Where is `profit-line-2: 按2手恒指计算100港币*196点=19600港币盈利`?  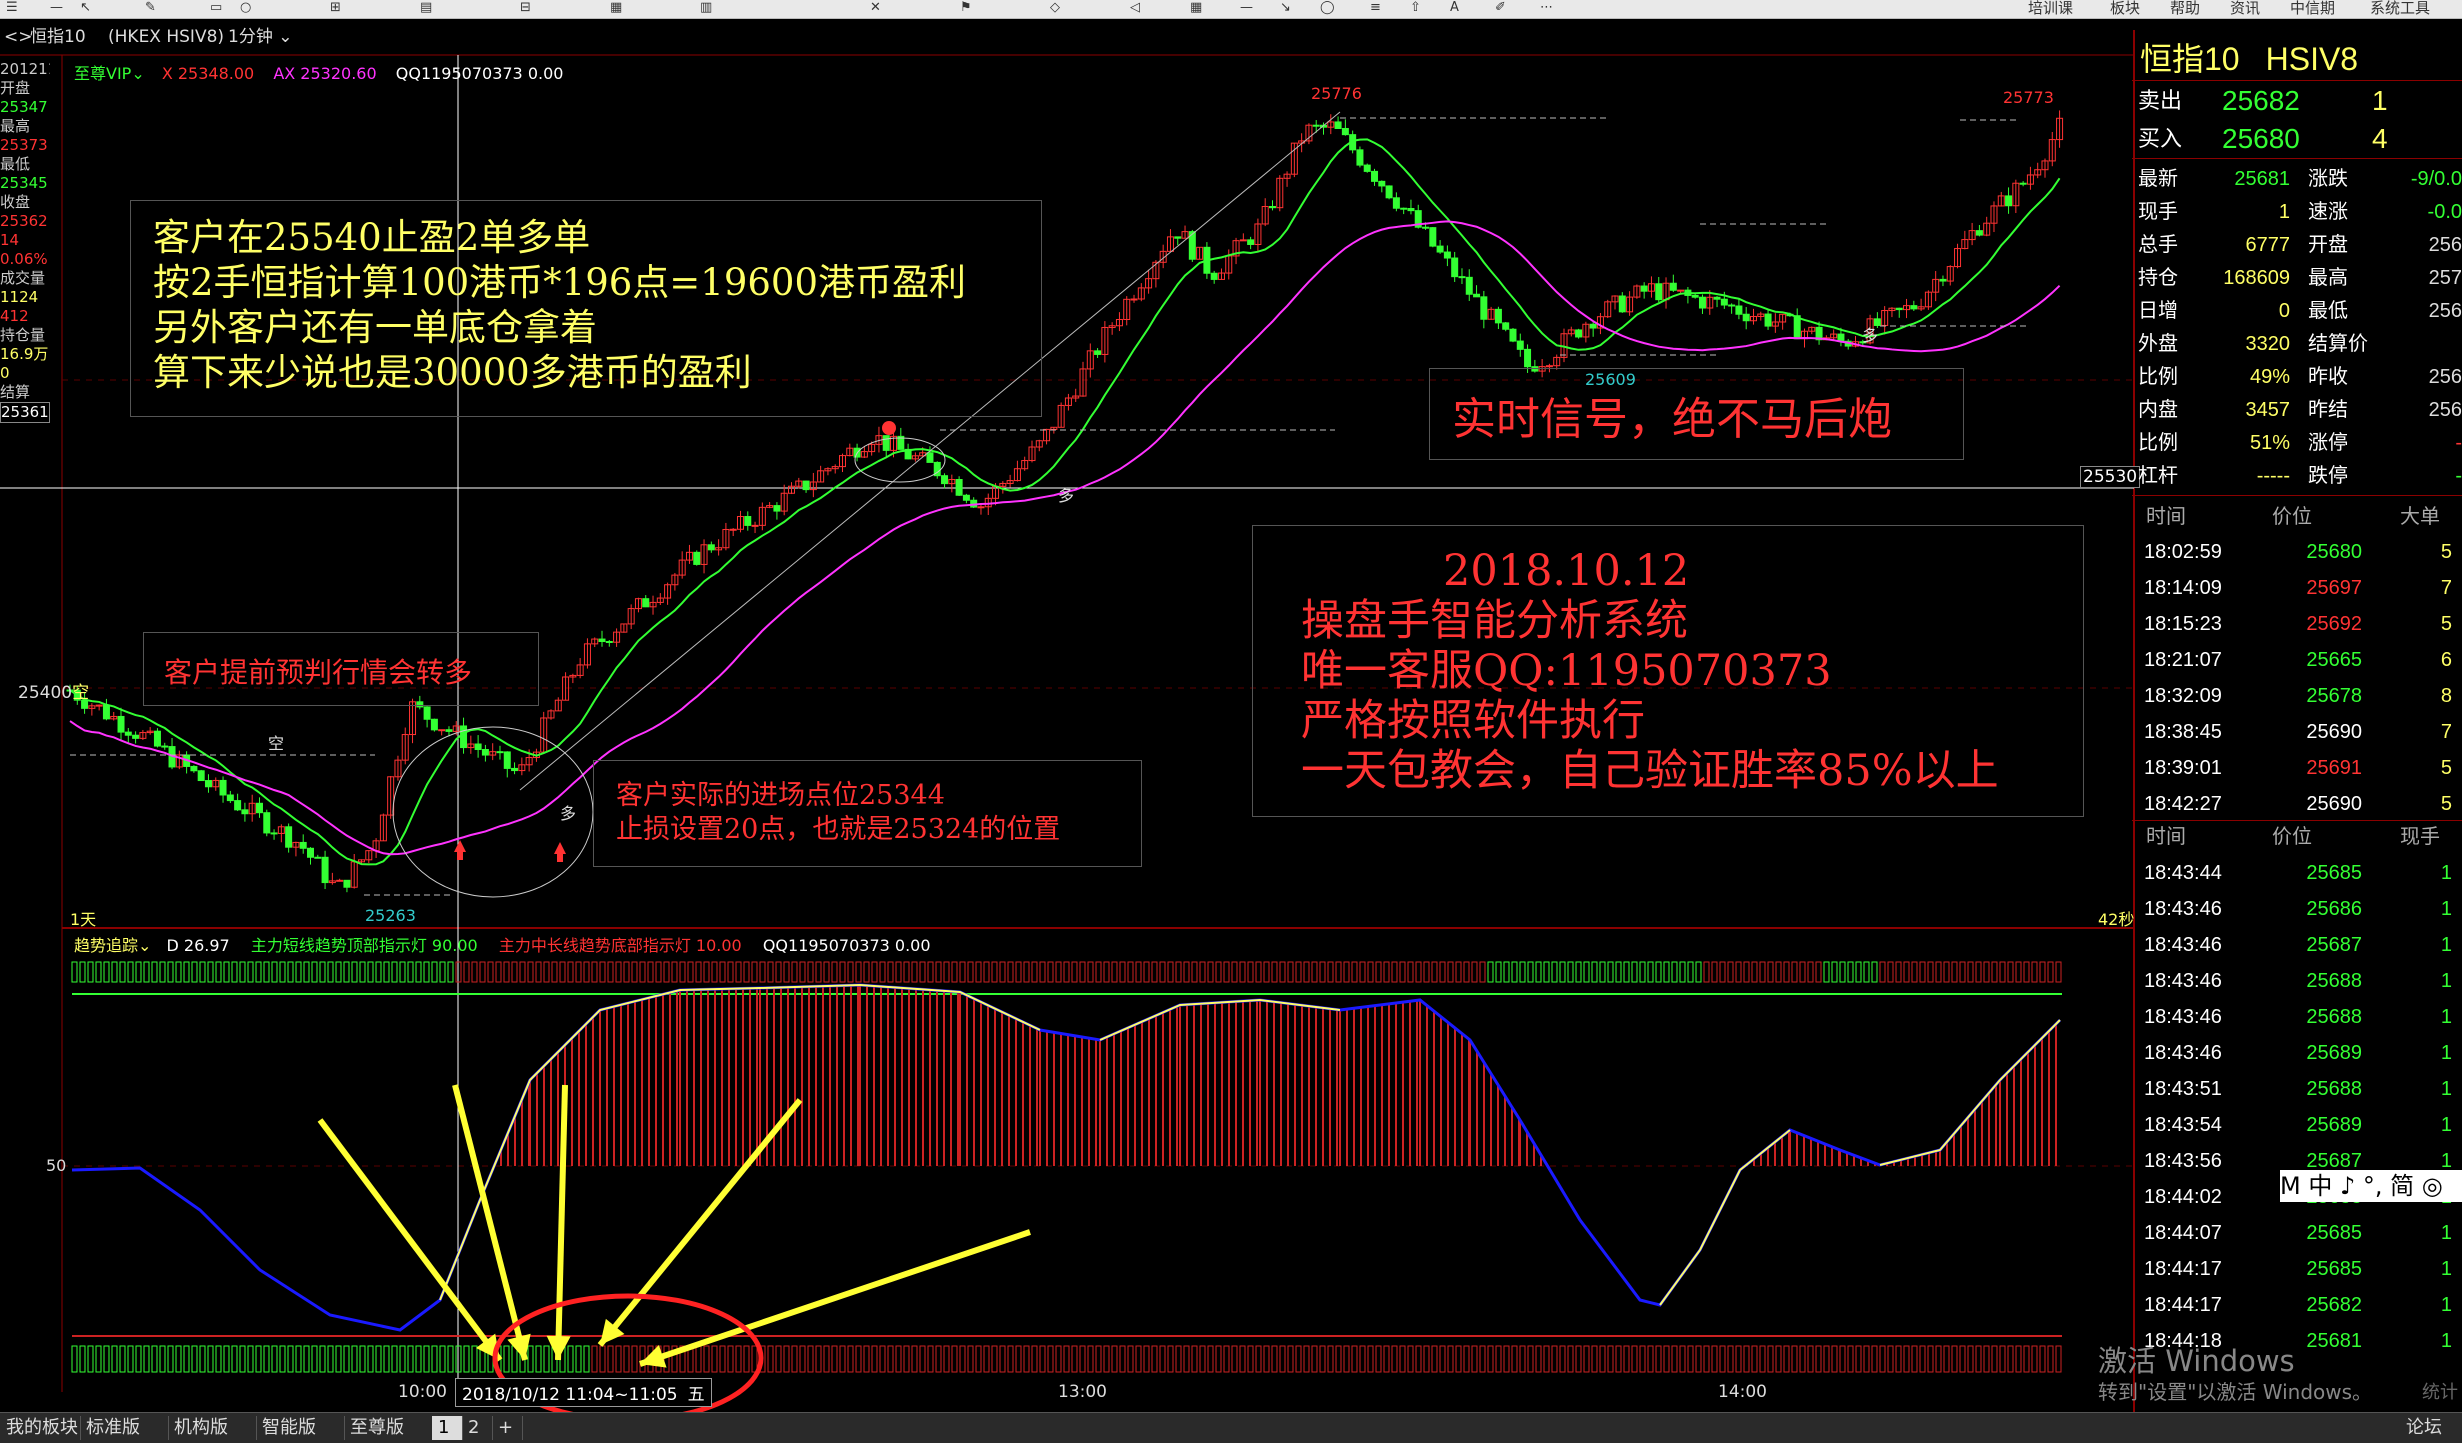 profit-line-2: 按2手恒指计算100港币*196点=19600港币盈利 is located at coordinates (559, 282).